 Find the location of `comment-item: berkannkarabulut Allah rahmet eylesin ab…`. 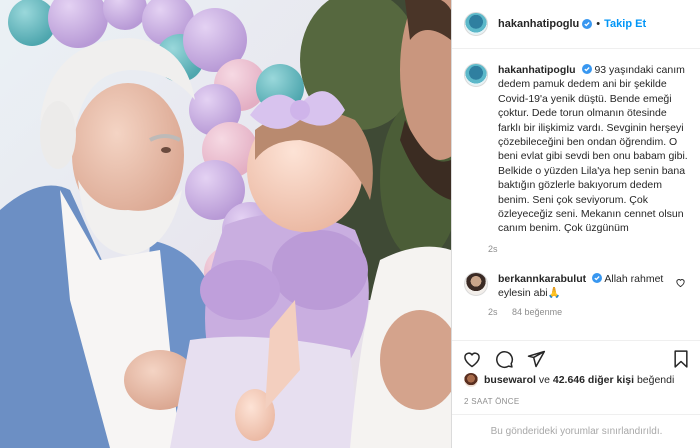

comment-item: berkannkarabulut Allah rahmet eylesin ab… is located at coordinates (576, 294).